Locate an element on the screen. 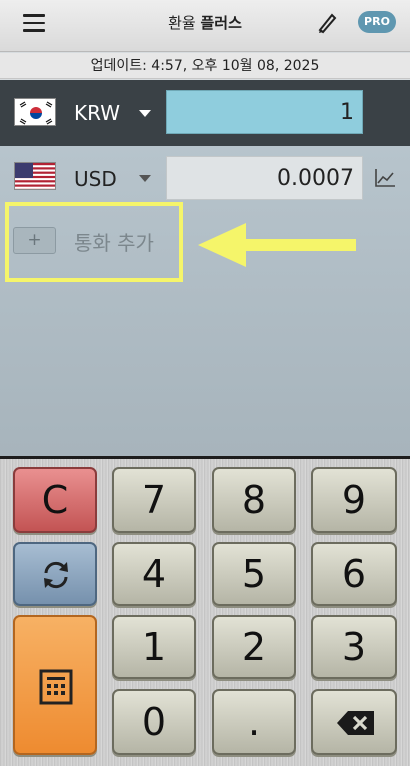 Image resolution: width=410 pixels, height=766 pixels. refresh-icon is located at coordinates (56, 575).